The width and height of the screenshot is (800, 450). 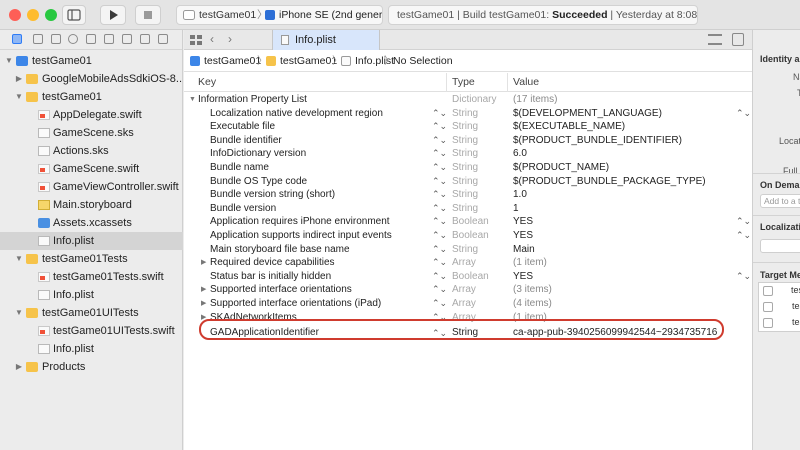 I want to click on tree-item-file: GameScene.sks, so click(x=91, y=133).